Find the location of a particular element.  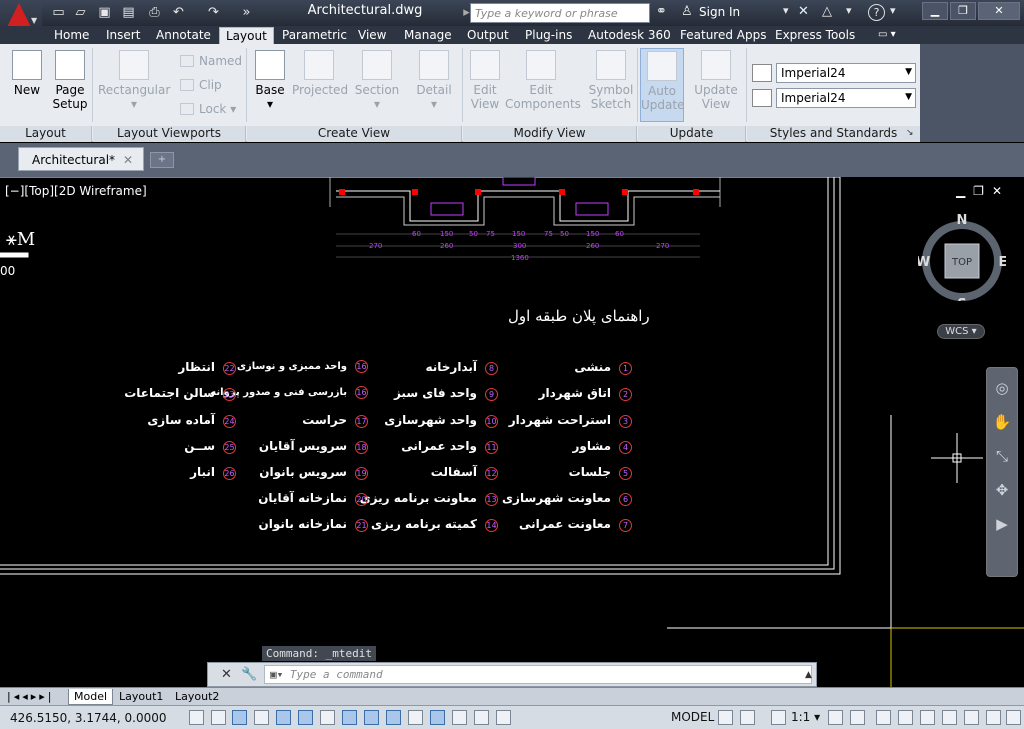

annotation-scale-icon is located at coordinates (778, 717).